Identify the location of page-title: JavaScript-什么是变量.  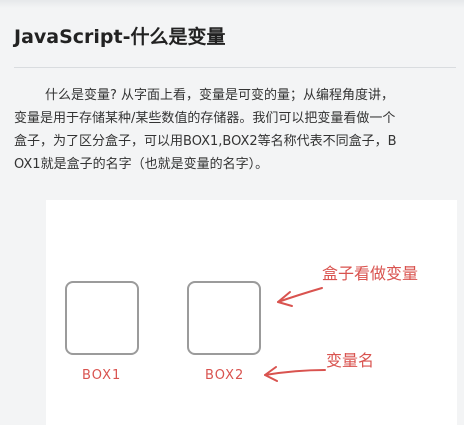
(120, 37).